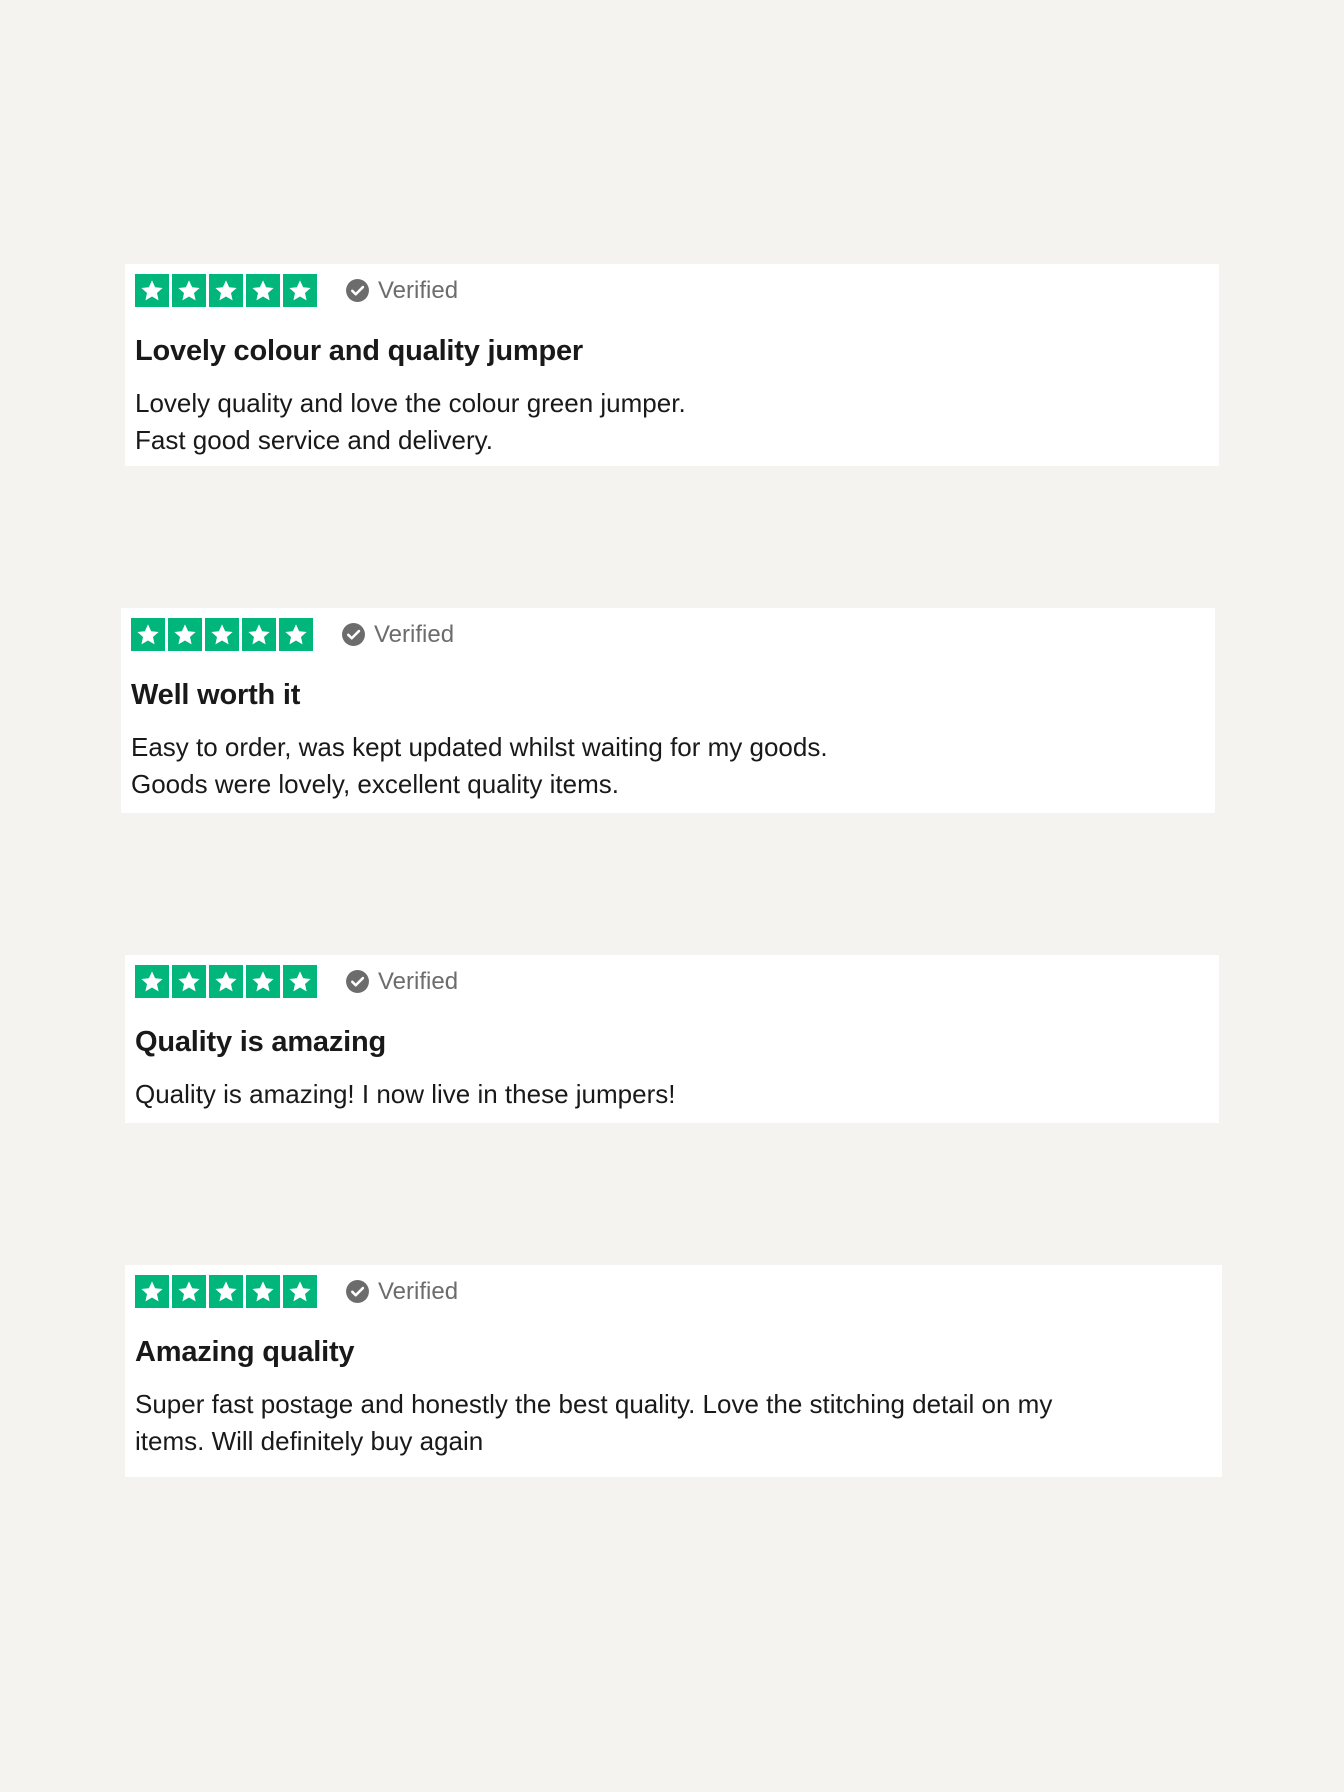 The image size is (1344, 1792). I want to click on review-title: Quality is amazing, so click(261, 1042).